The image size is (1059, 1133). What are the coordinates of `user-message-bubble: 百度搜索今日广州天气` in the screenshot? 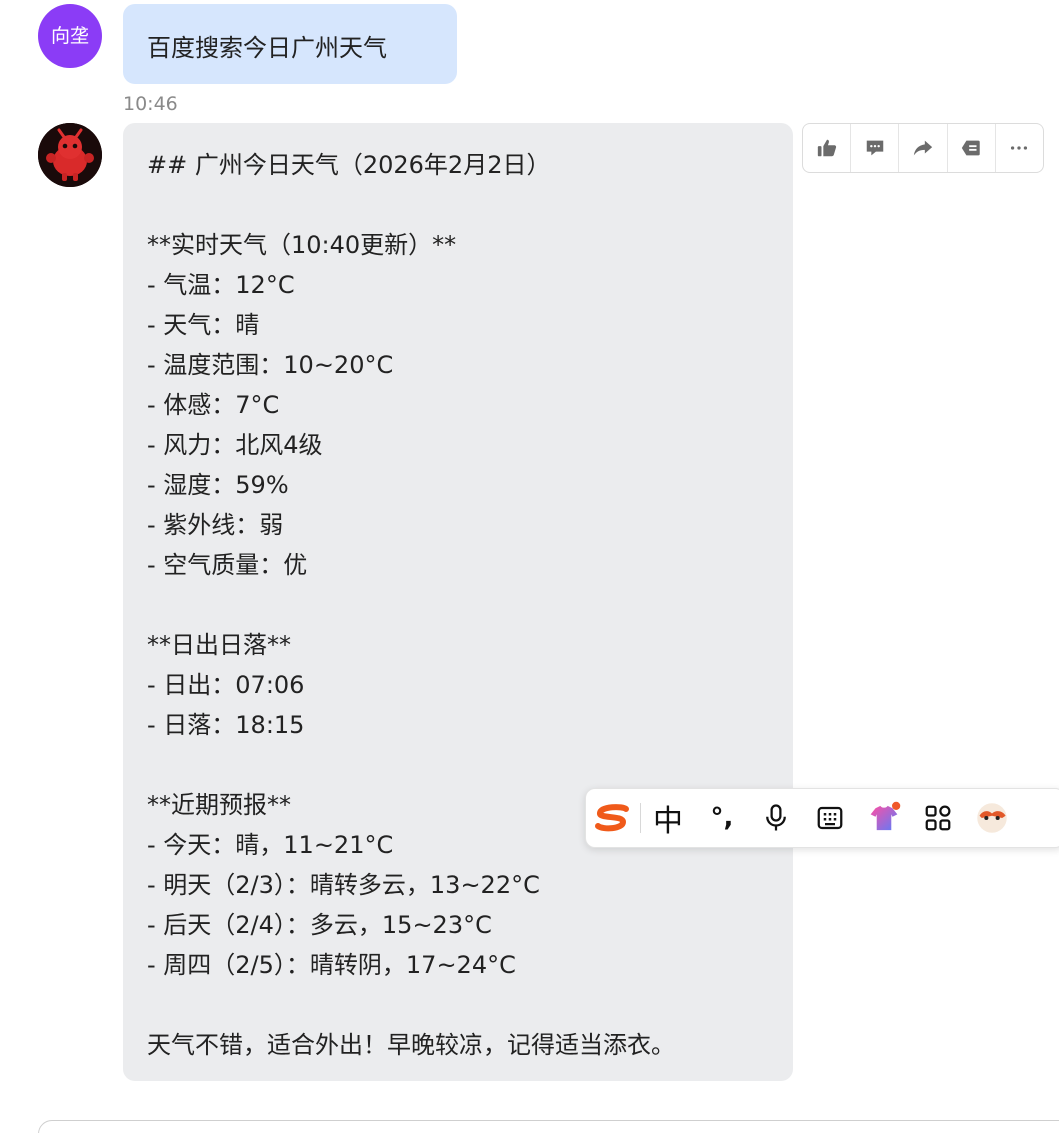 It's located at (290, 44).